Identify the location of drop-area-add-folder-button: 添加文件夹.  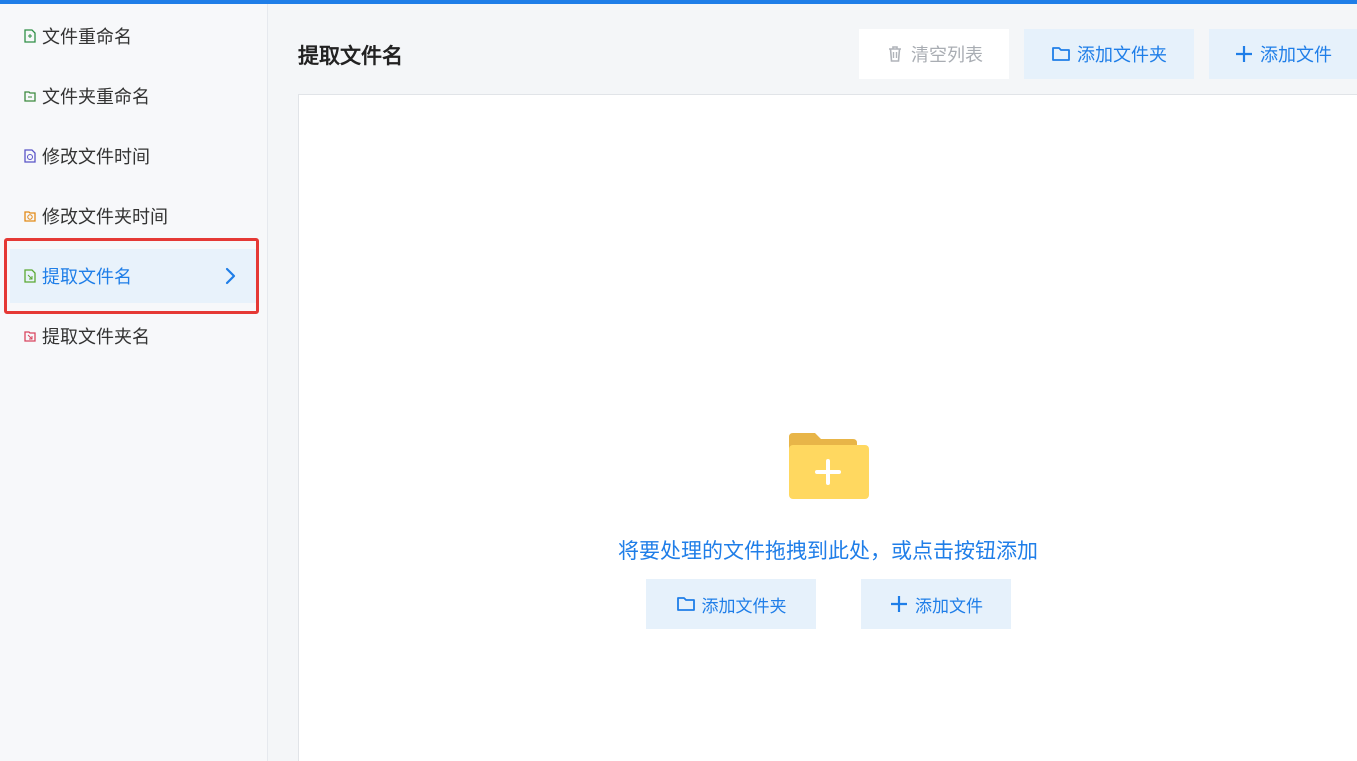
(731, 604).